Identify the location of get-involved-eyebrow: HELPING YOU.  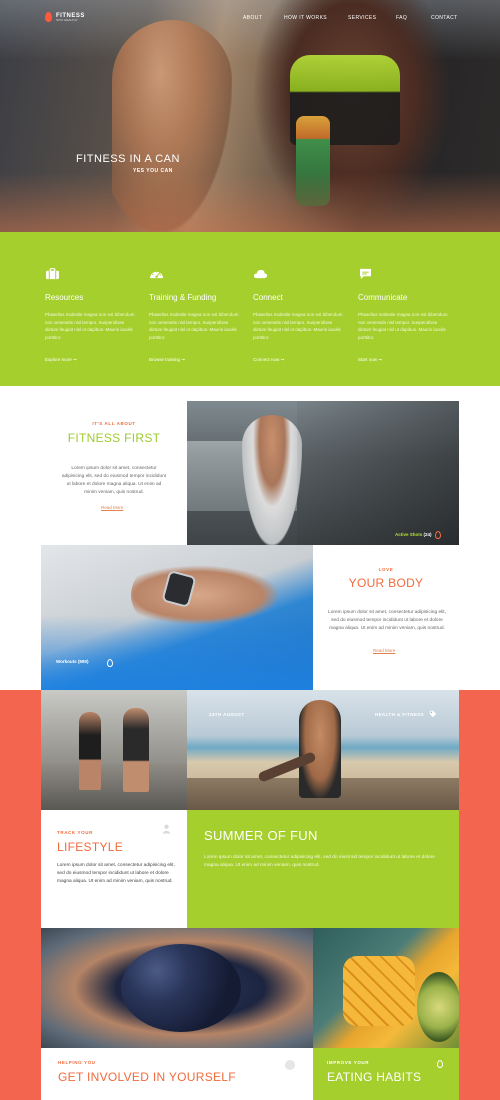
(77, 1062).